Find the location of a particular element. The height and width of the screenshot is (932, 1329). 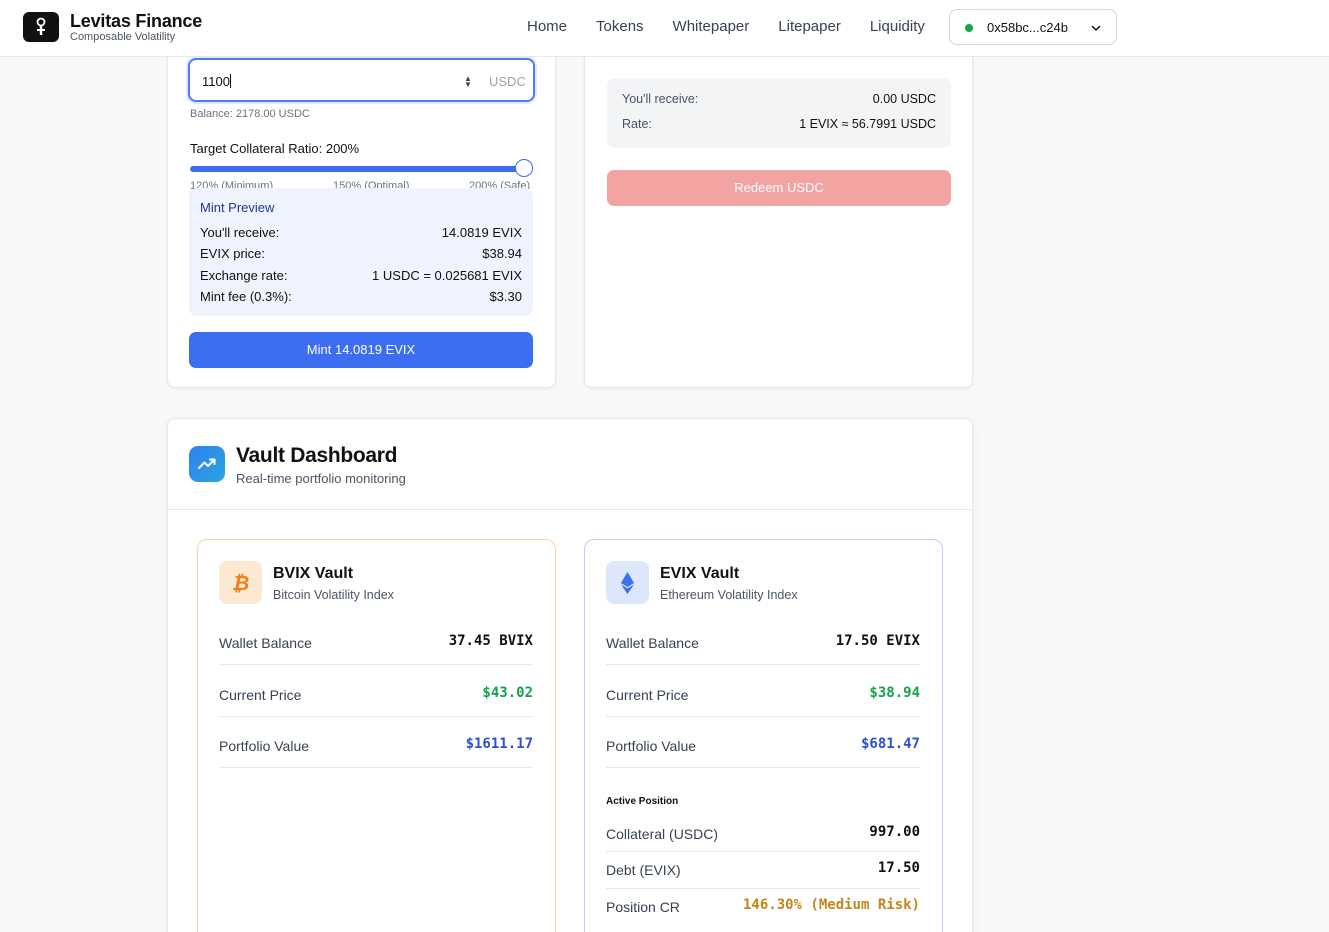

preview-row: Mint fee (0.3%): $3.30 is located at coordinates (361, 296).